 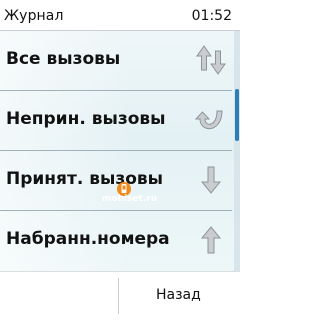 I want to click on watermark-text: mobiset.ru, so click(x=130, y=199).